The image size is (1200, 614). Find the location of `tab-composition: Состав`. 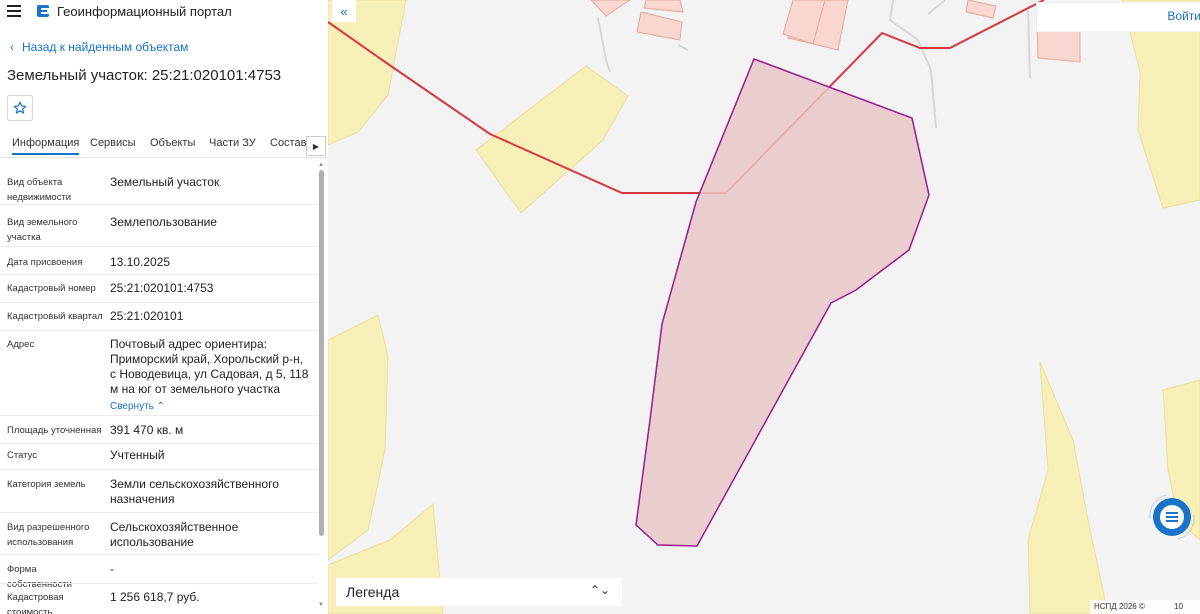

tab-composition: Состав is located at coordinates (288, 143).